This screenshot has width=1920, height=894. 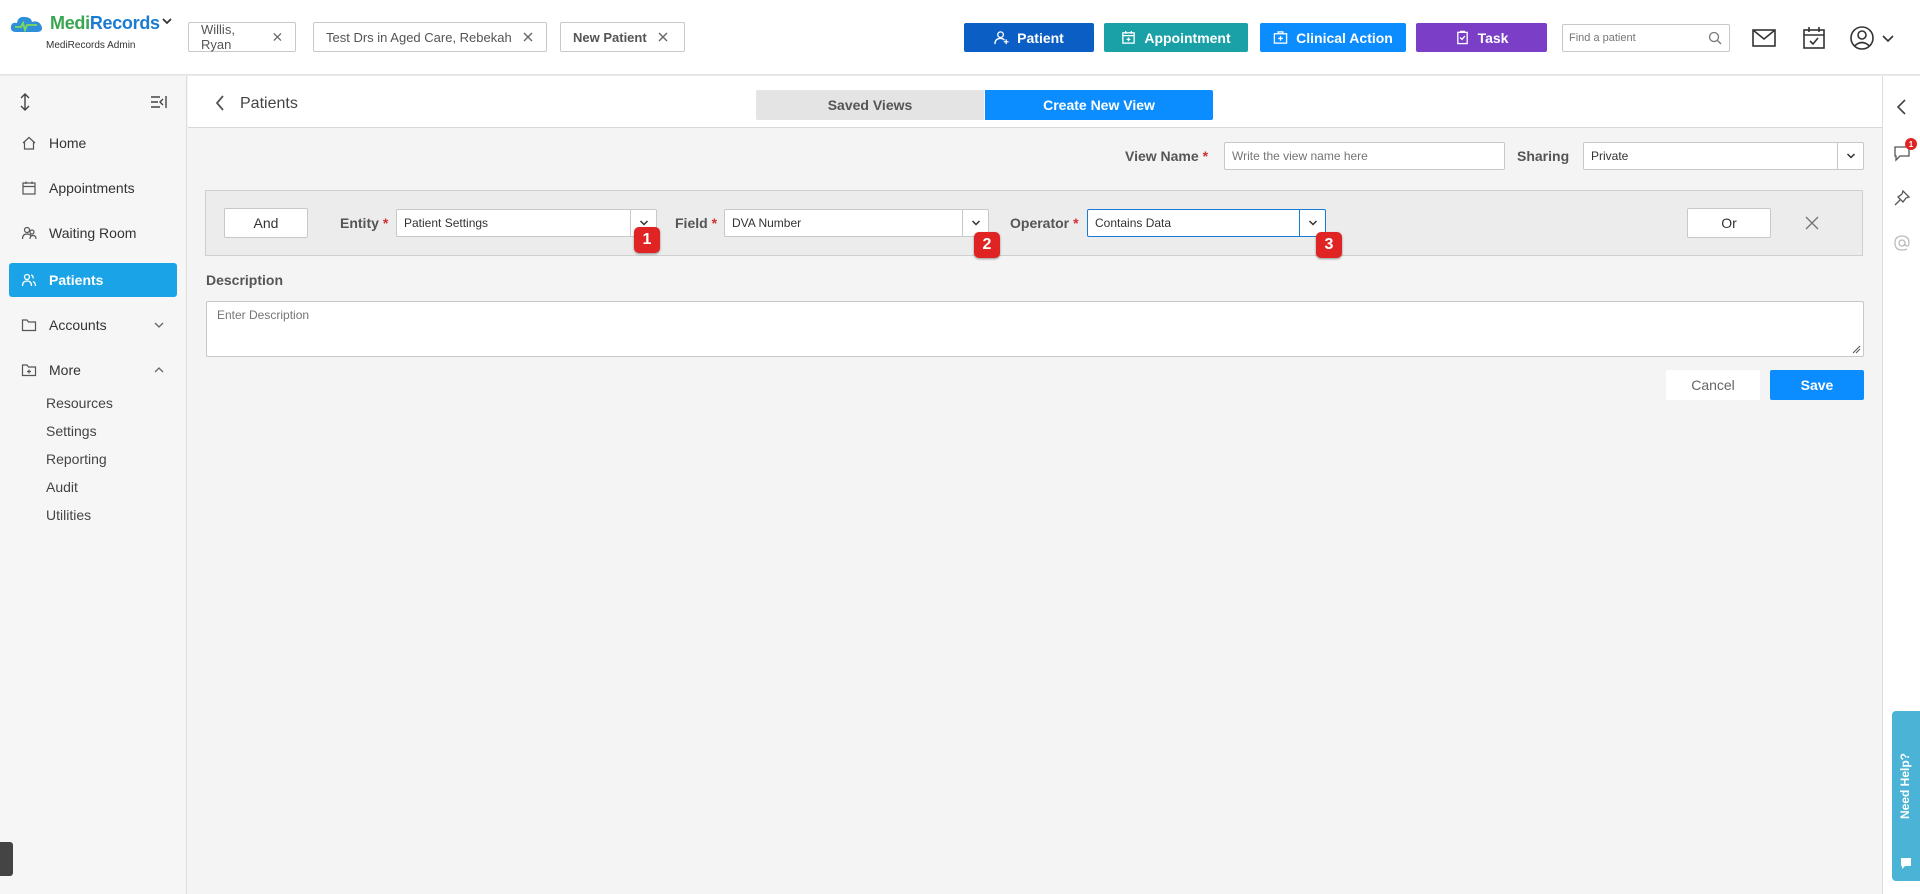 I want to click on sidebar-item-appointments: Appointments, so click(x=93, y=188).